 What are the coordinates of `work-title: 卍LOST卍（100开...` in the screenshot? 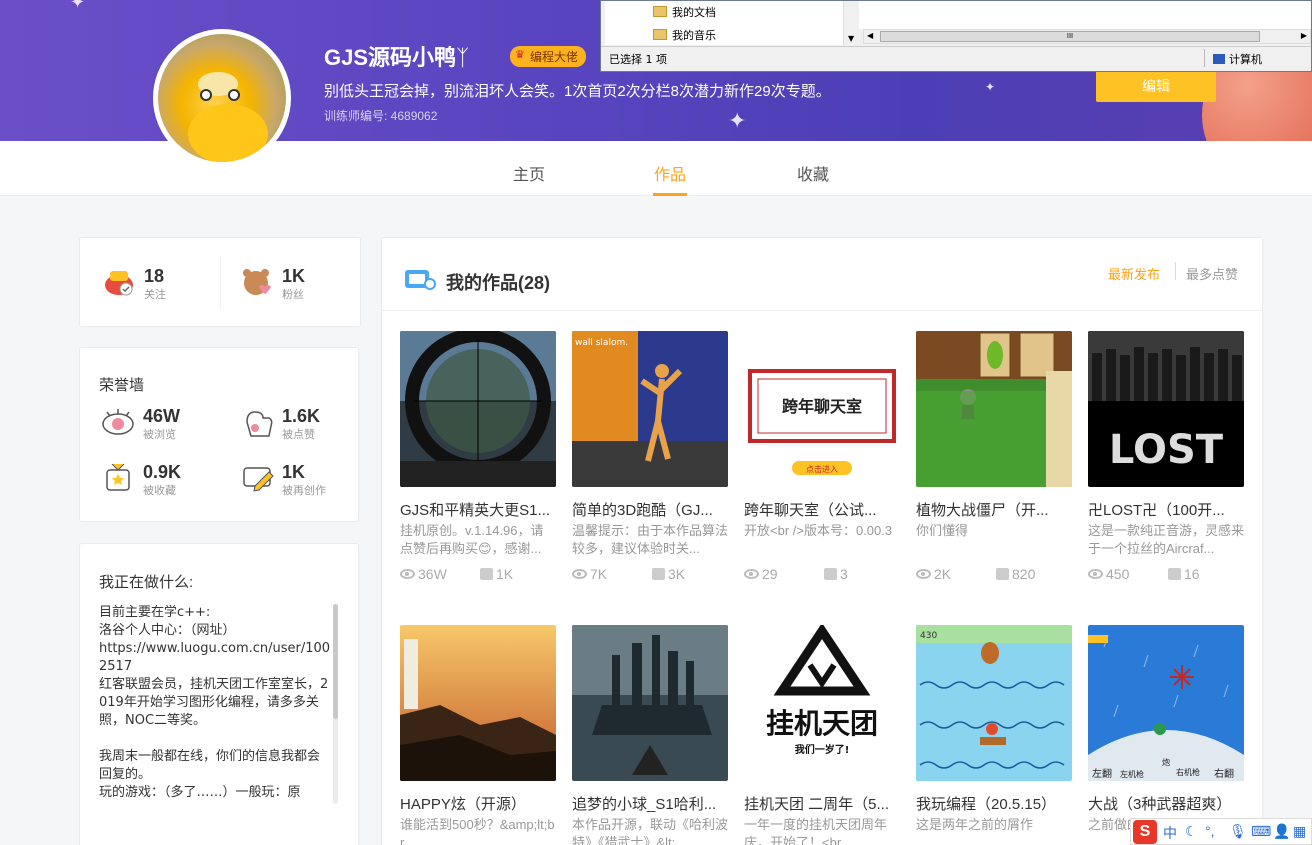 It's located at (1166, 509).